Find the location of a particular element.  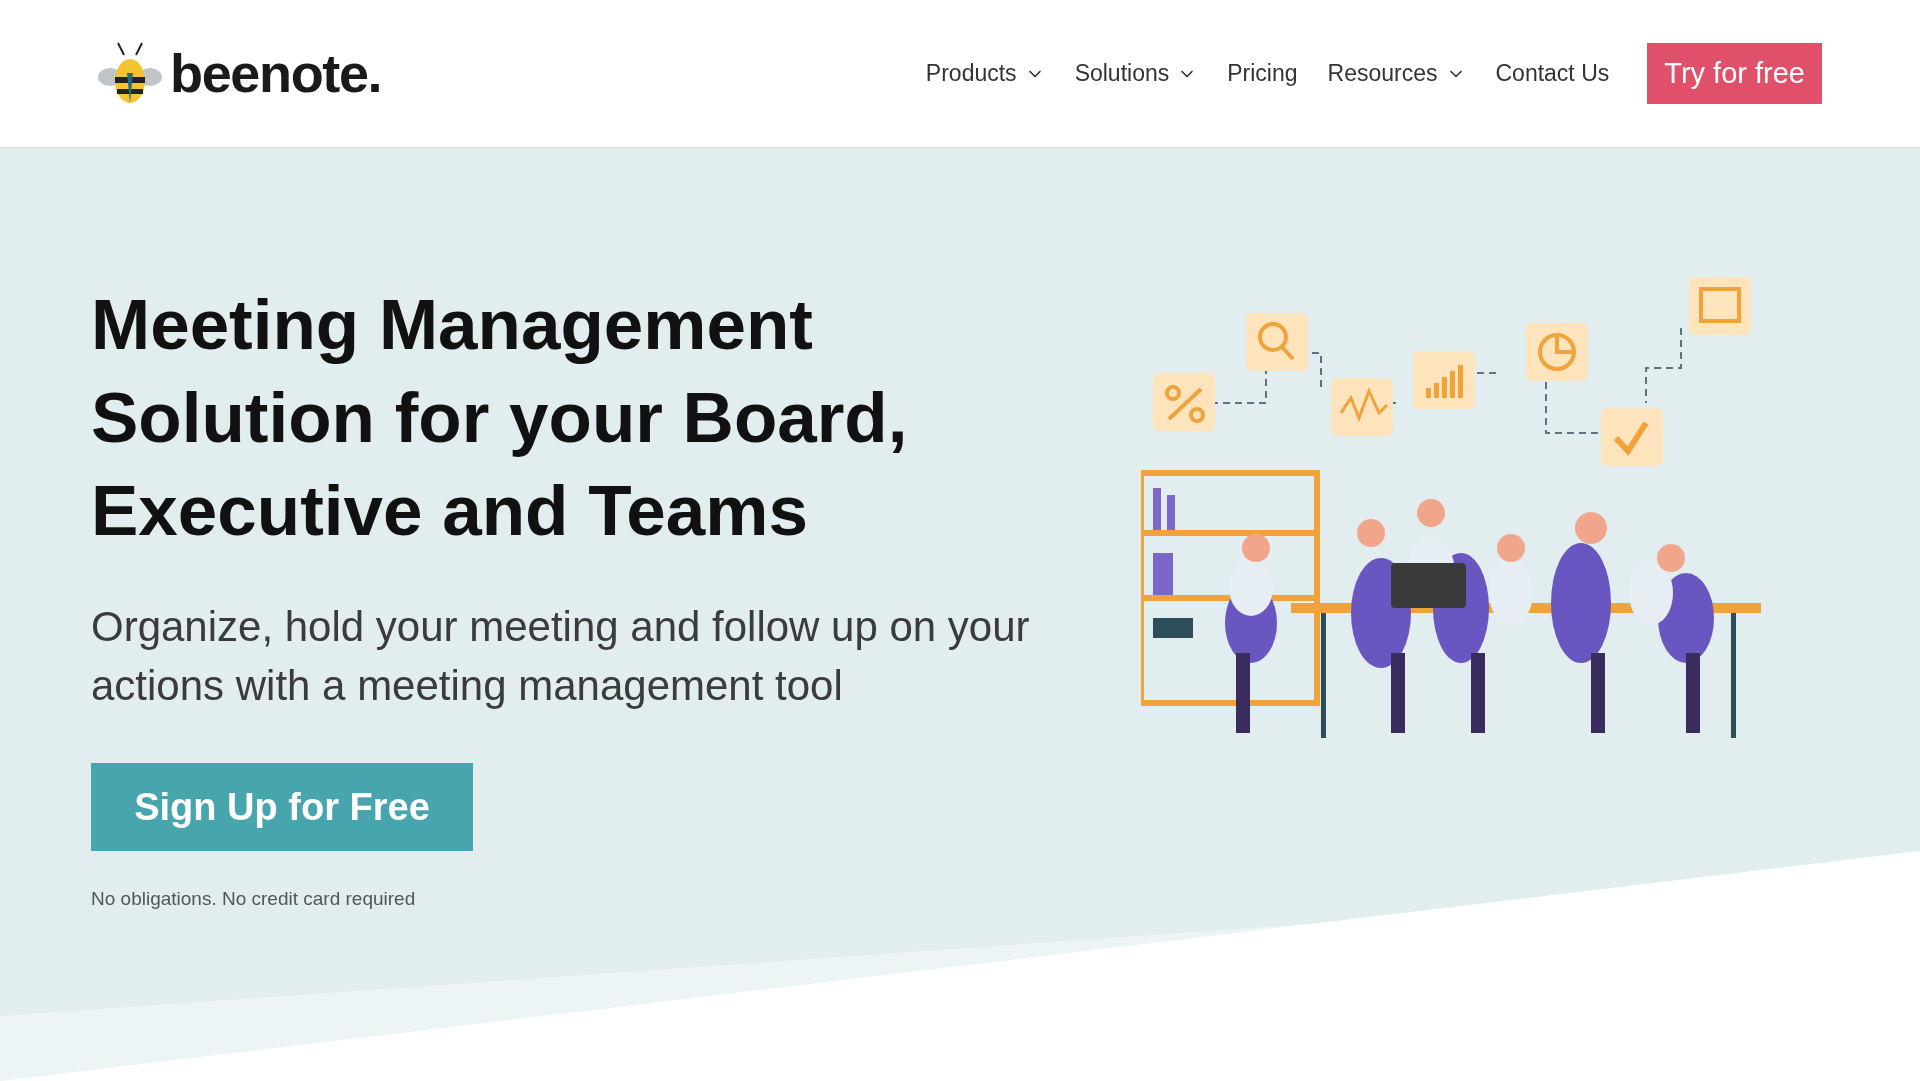

try-for-free-button: Try for free is located at coordinates (1734, 73).